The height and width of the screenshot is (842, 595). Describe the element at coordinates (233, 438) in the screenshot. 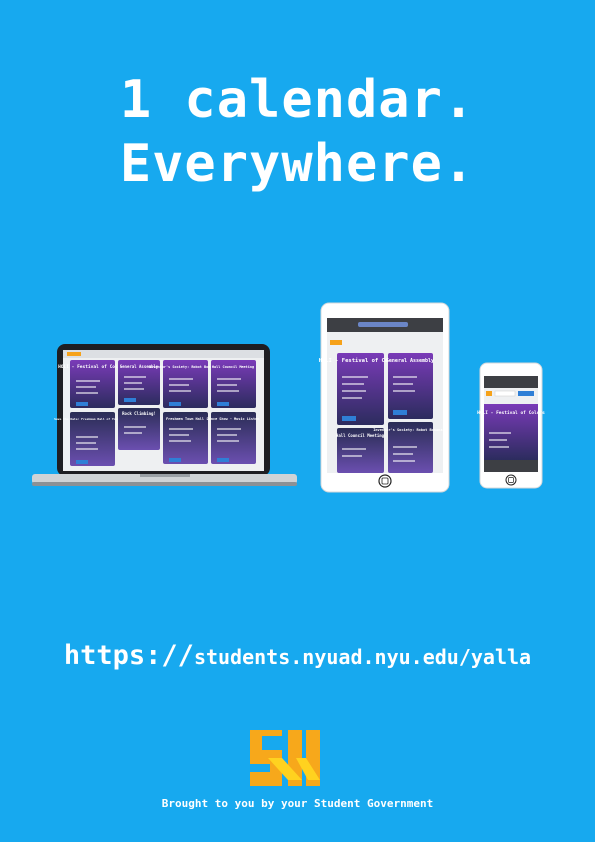

I see `event-card: Dance Show - Music Listen` at that location.